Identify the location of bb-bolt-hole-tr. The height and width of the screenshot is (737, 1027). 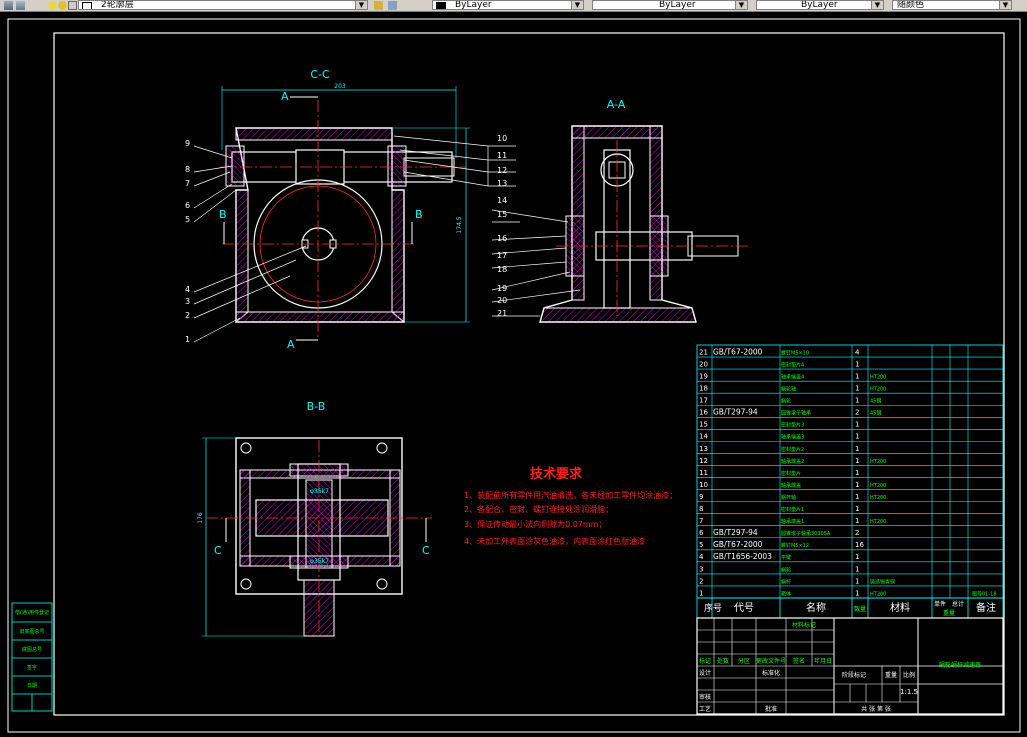
(382, 448).